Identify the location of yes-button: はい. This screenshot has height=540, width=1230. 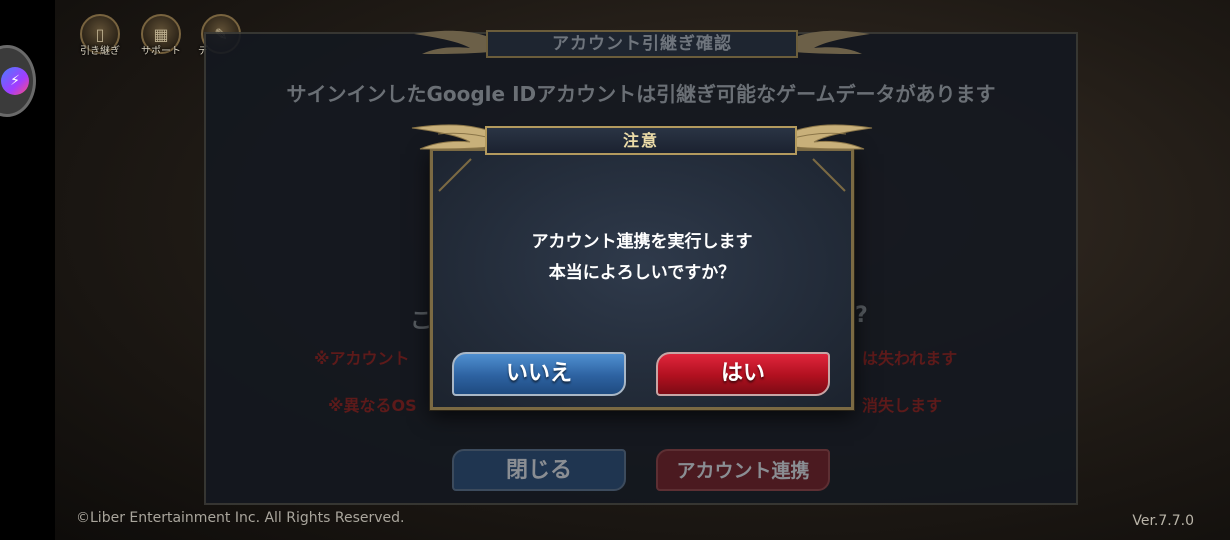
(743, 374).